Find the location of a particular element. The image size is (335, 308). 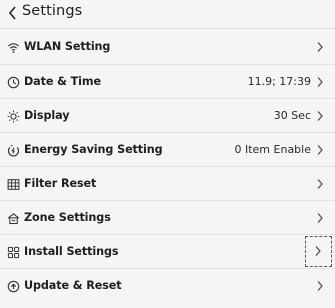

home-icon is located at coordinates (13, 218).